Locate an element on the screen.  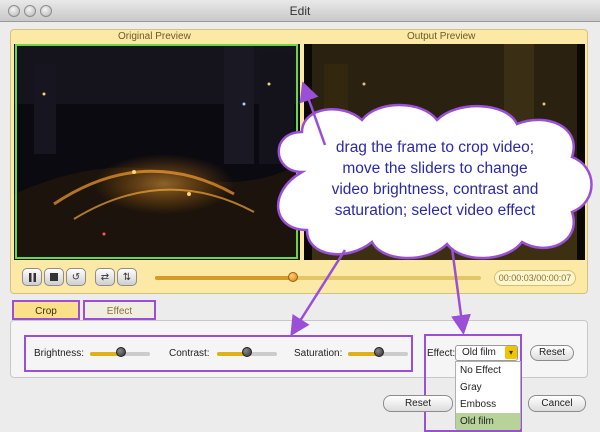
contrast-slider-thumb is located at coordinates (247, 352).